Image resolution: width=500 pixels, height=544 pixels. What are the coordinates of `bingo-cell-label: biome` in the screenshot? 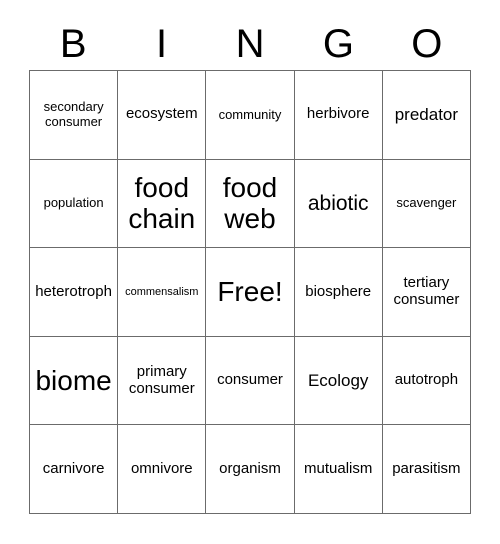 It's located at (73, 380).